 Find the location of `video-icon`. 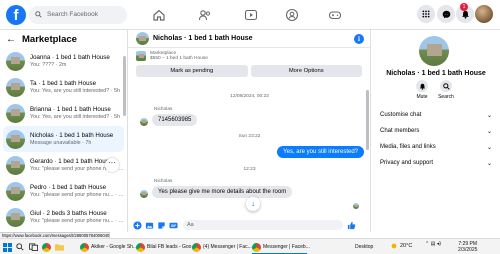

video-icon is located at coordinates (252, 15).